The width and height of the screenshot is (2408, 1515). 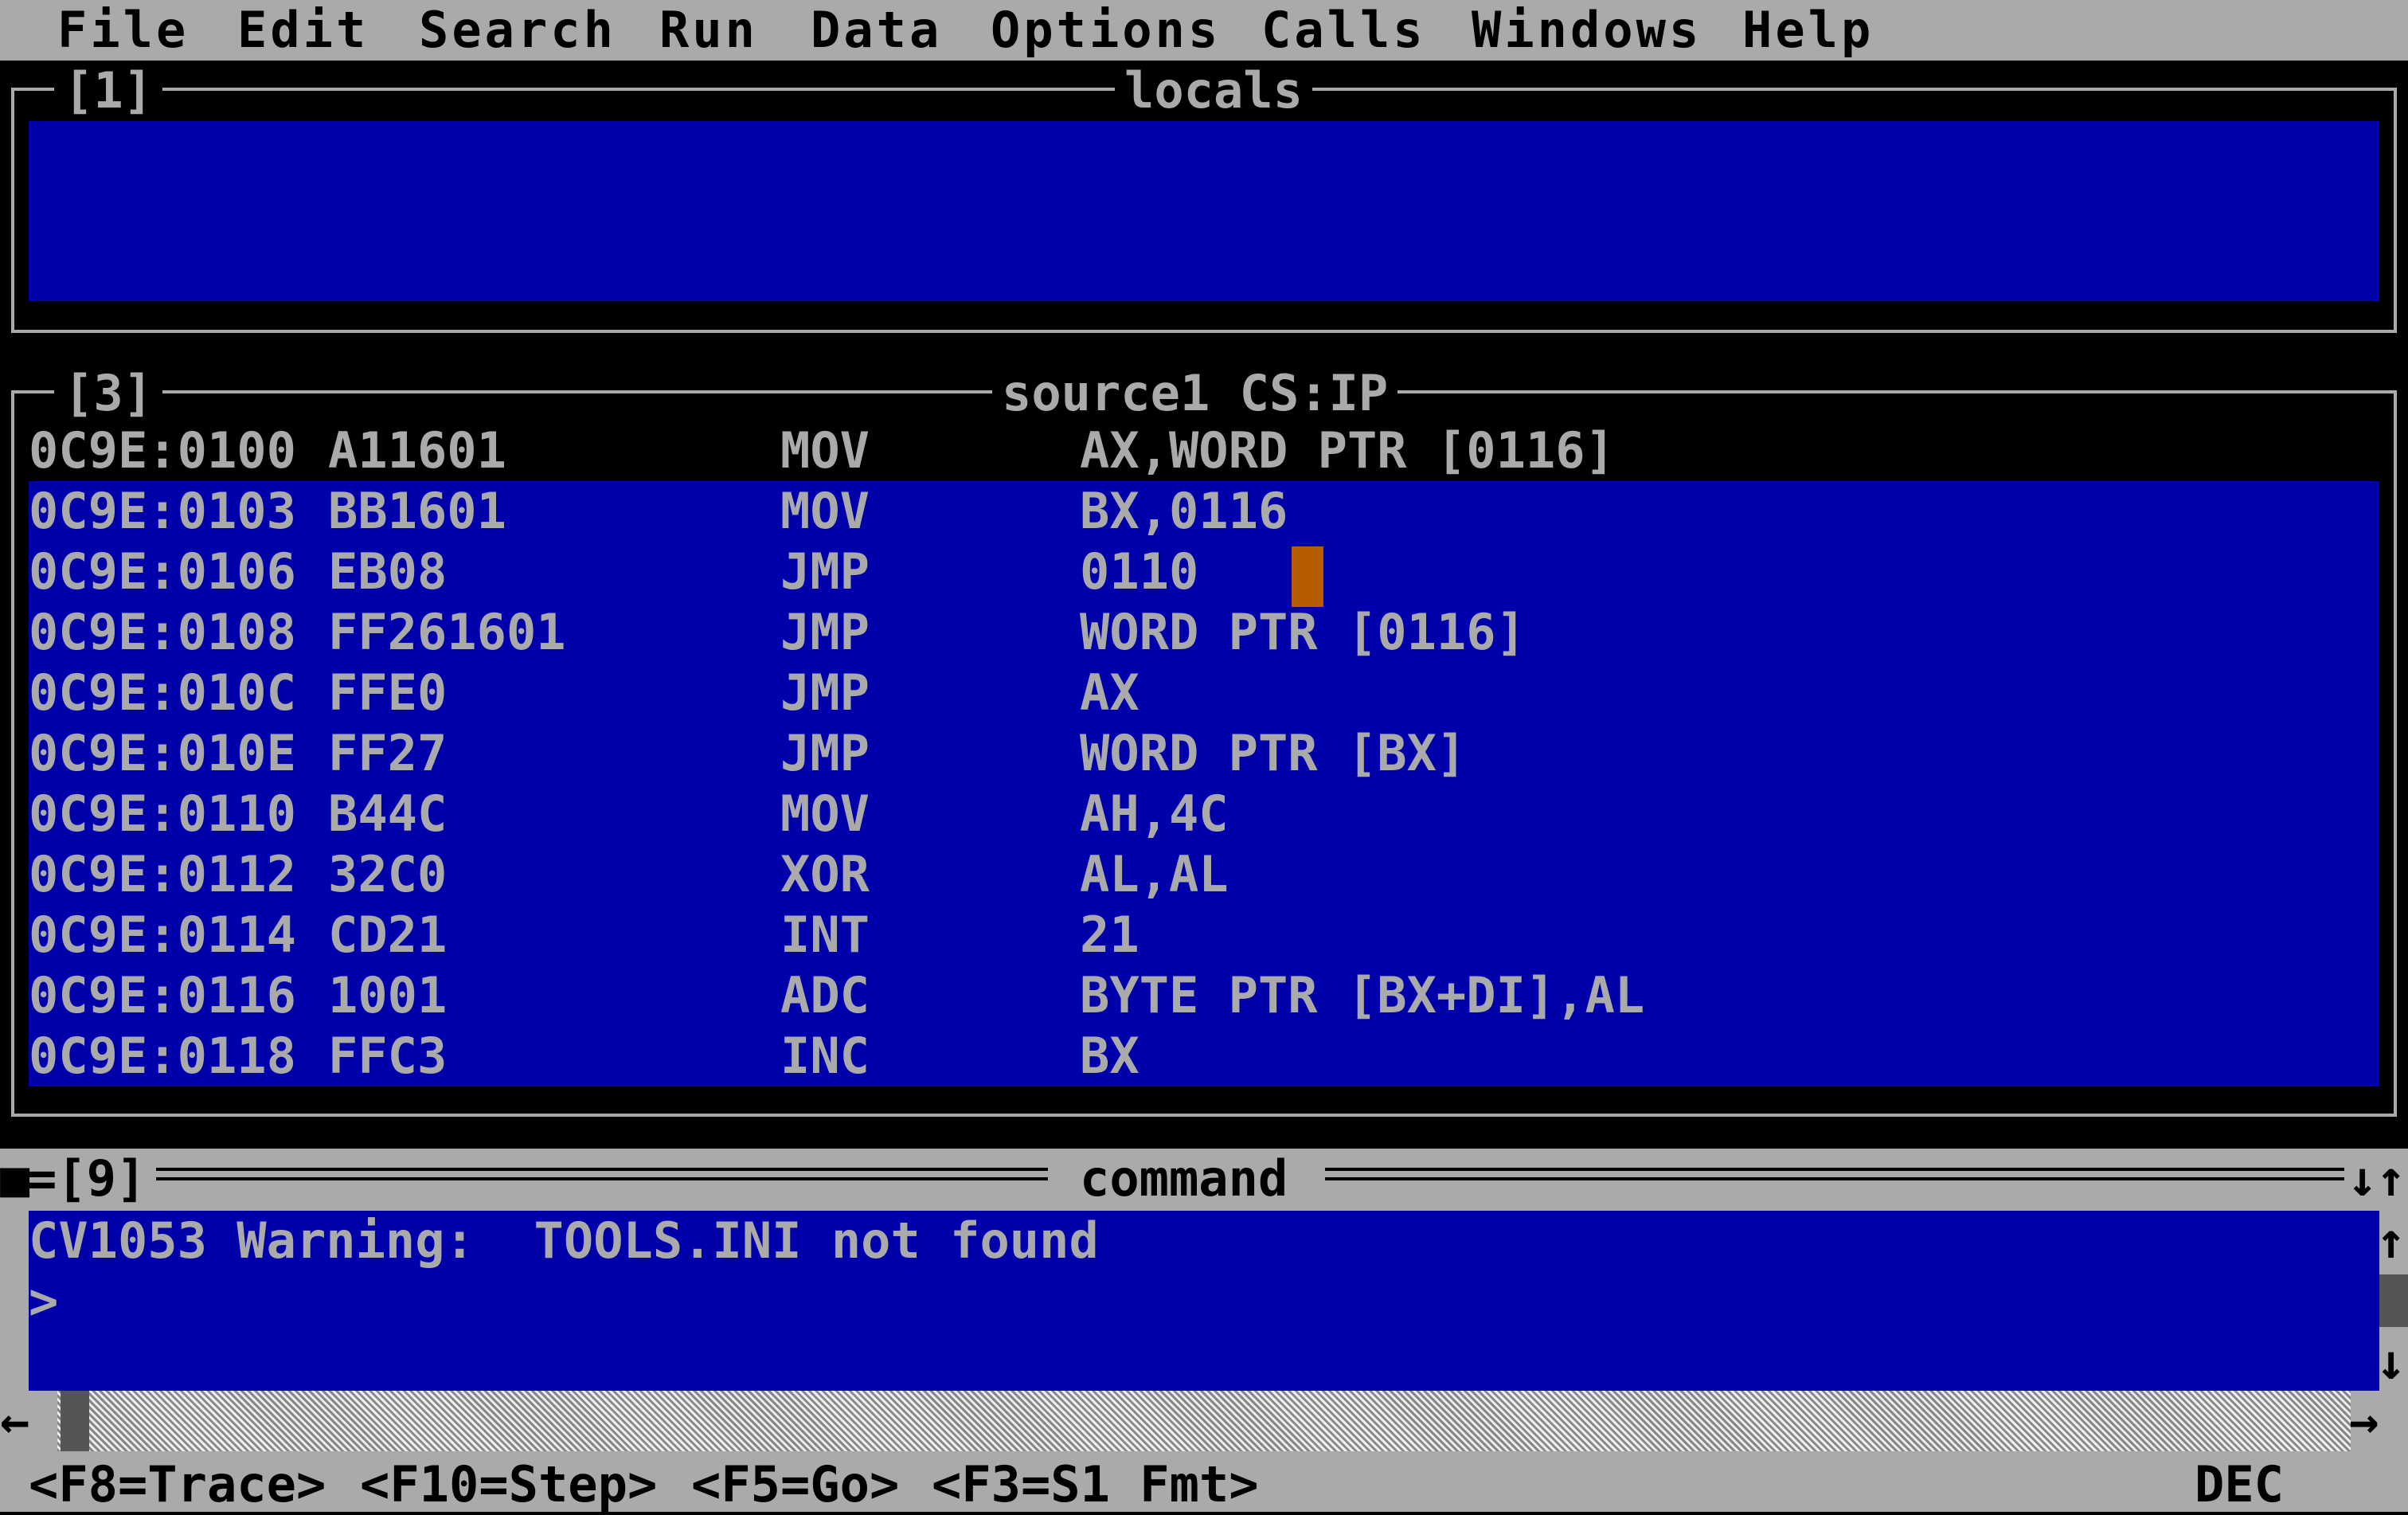 I want to click on row-address: 0C9E:0108, so click(x=162, y=632).